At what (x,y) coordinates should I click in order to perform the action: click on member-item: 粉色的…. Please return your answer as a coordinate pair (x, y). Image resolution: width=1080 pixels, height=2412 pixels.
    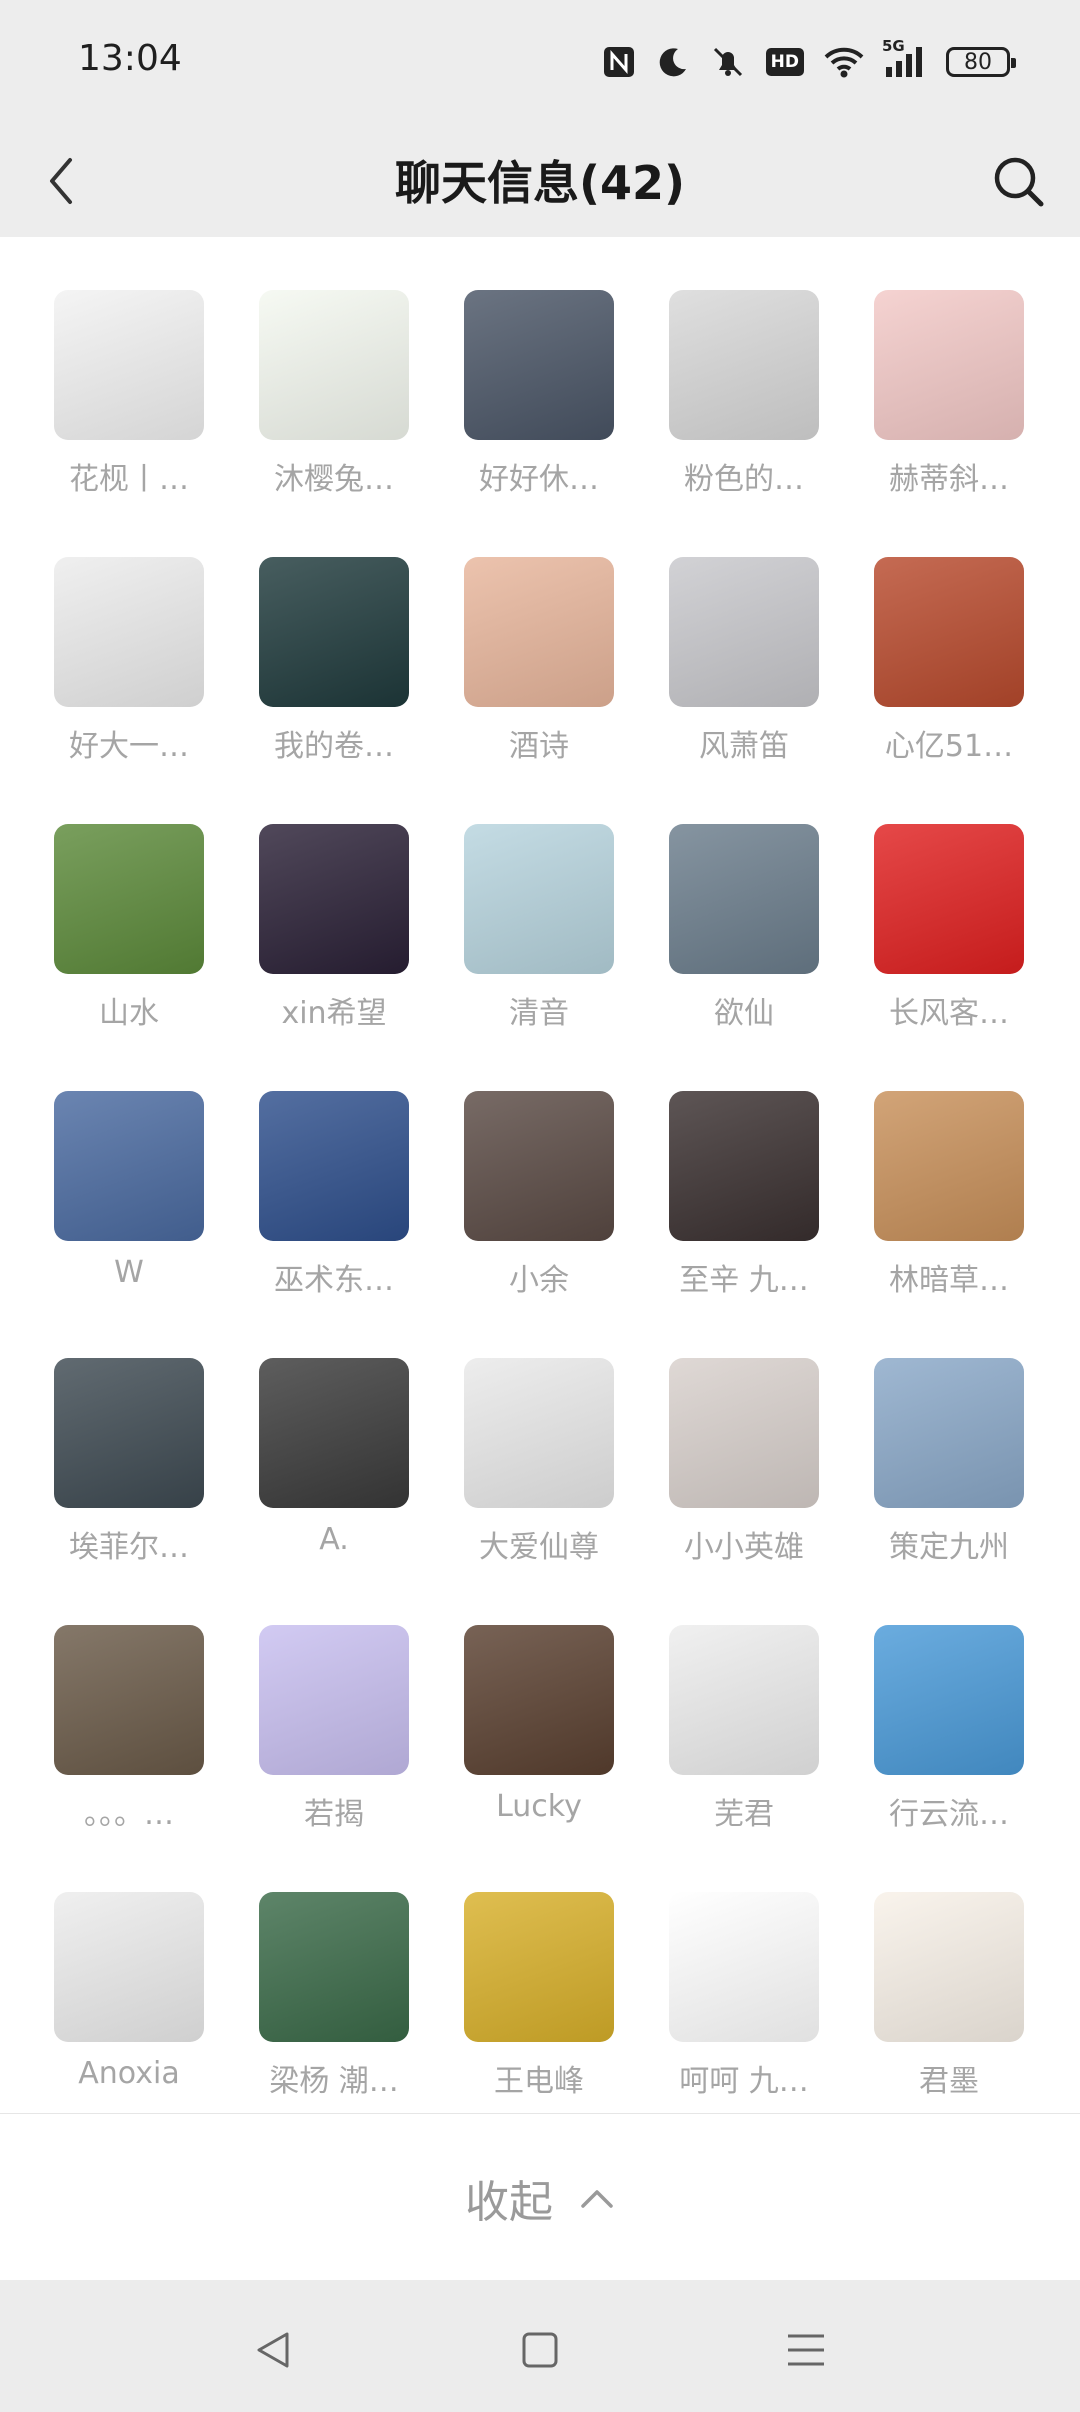
    Looking at the image, I should click on (744, 394).